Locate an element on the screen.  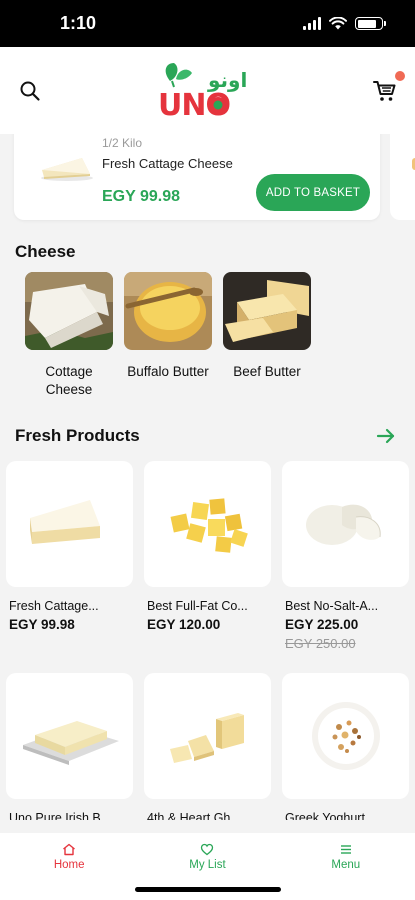
search-icon is located at coordinates (30, 91).